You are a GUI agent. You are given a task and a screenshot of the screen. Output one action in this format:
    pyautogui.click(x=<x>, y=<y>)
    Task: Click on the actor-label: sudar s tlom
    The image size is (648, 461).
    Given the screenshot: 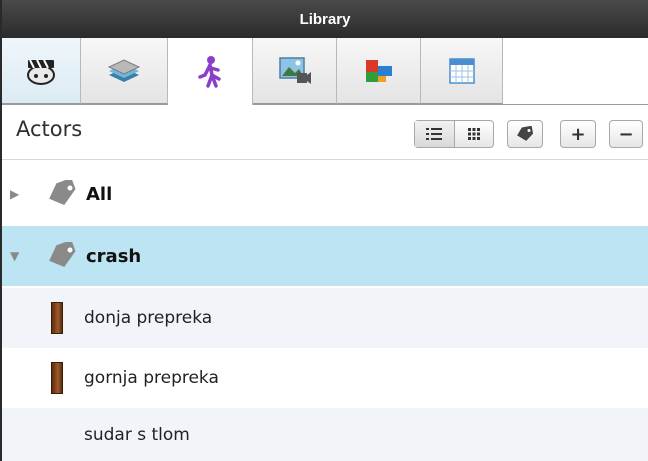 What is the action you would take?
    pyautogui.click(x=137, y=434)
    